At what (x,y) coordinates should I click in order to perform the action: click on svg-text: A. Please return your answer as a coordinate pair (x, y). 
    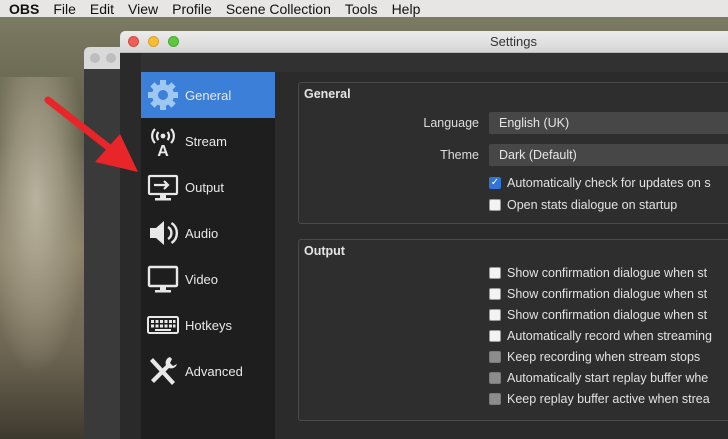
    Looking at the image, I should click on (163, 150).